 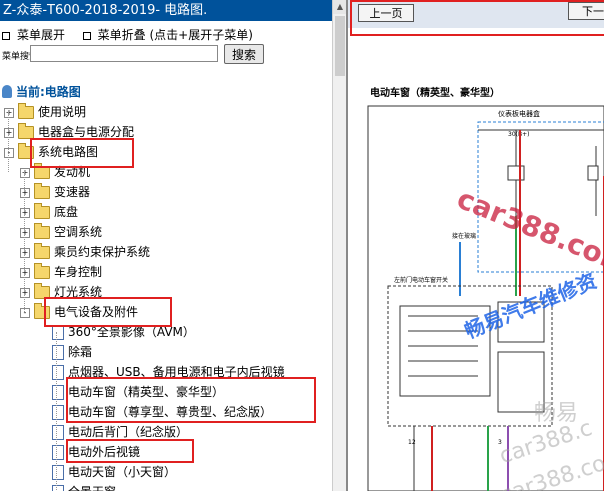 I want to click on pin-label: 12, so click(x=412, y=442).